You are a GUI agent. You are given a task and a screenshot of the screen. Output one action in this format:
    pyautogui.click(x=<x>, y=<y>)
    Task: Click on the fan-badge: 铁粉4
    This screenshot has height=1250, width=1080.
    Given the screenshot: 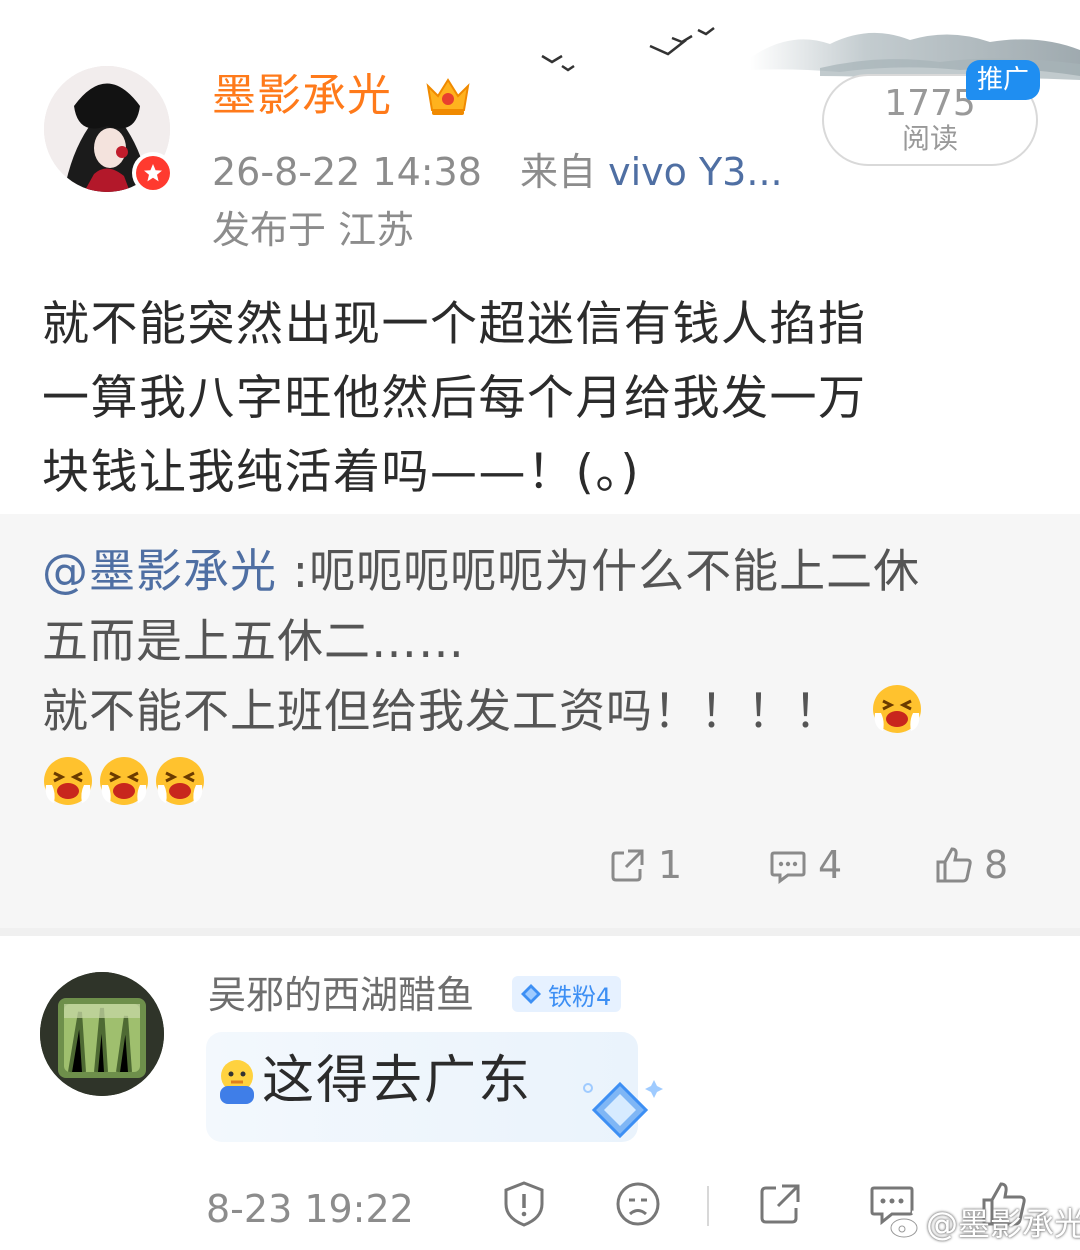 What is the action you would take?
    pyautogui.click(x=567, y=994)
    